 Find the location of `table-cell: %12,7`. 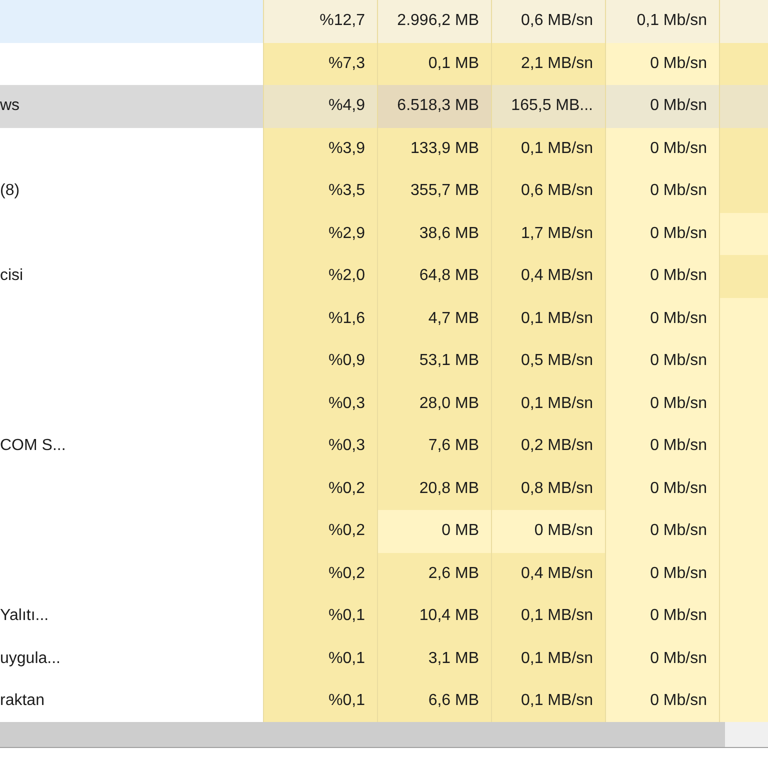

table-cell: %12,7 is located at coordinates (320, 21).